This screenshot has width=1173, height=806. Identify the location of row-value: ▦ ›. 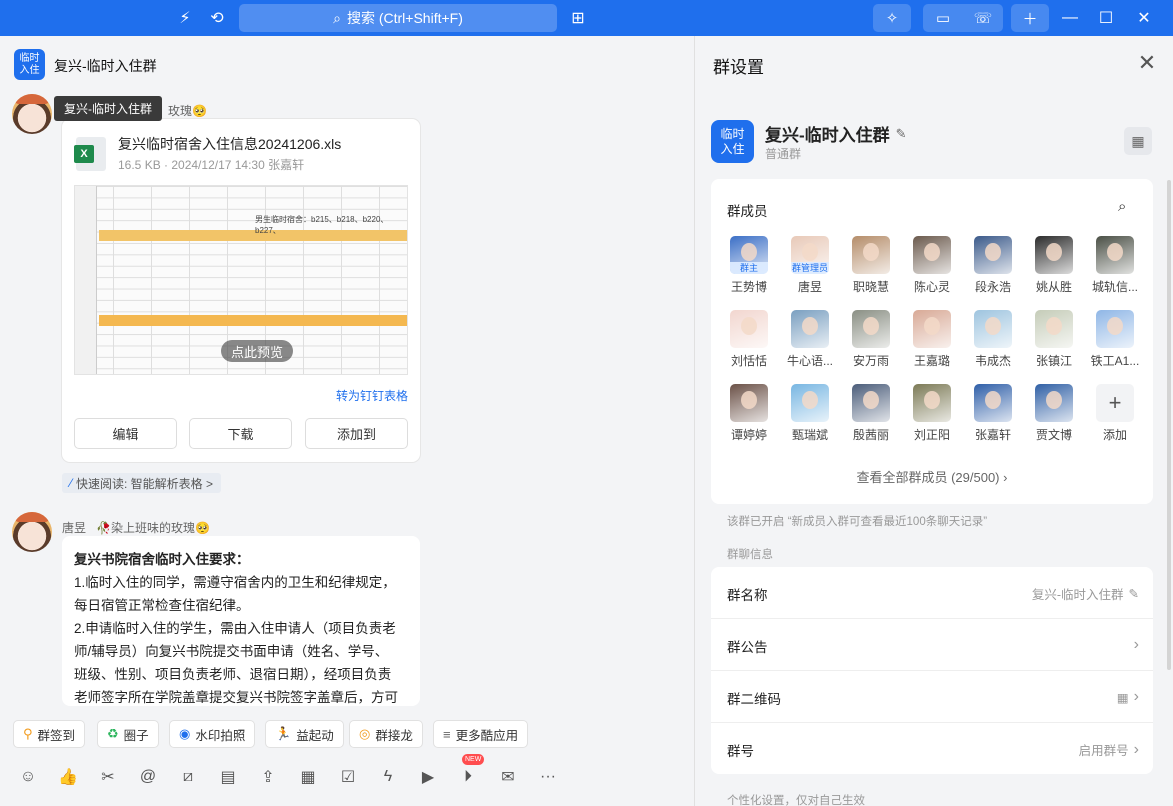
(1128, 697).